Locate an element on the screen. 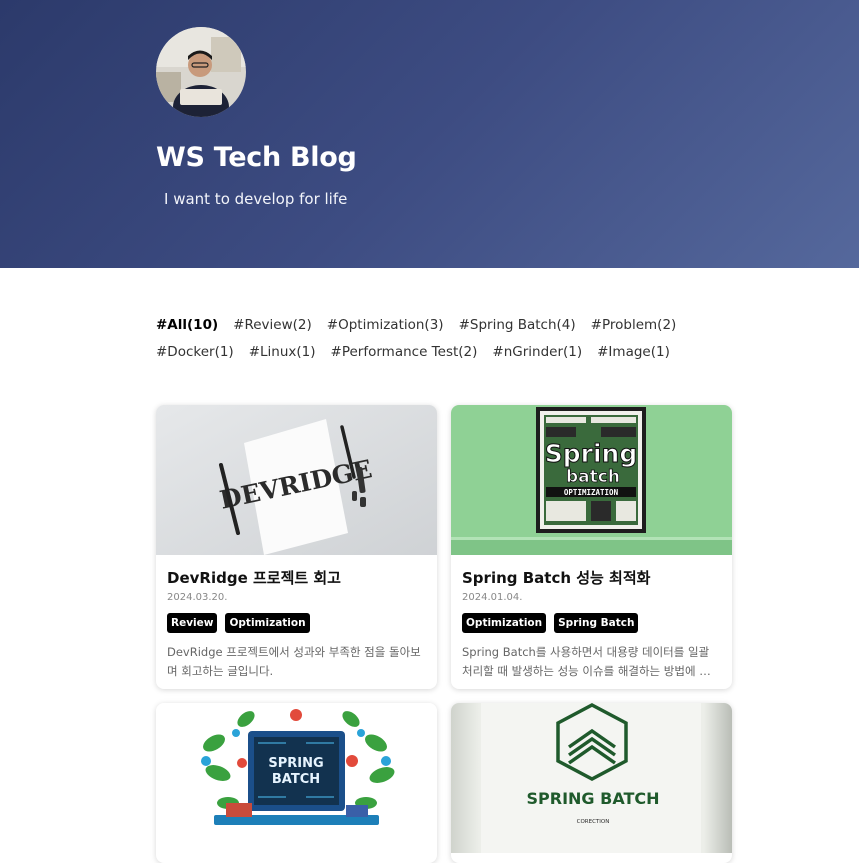 This screenshot has width=859, height=863. post-date: 2024.03.20. is located at coordinates (197, 597).